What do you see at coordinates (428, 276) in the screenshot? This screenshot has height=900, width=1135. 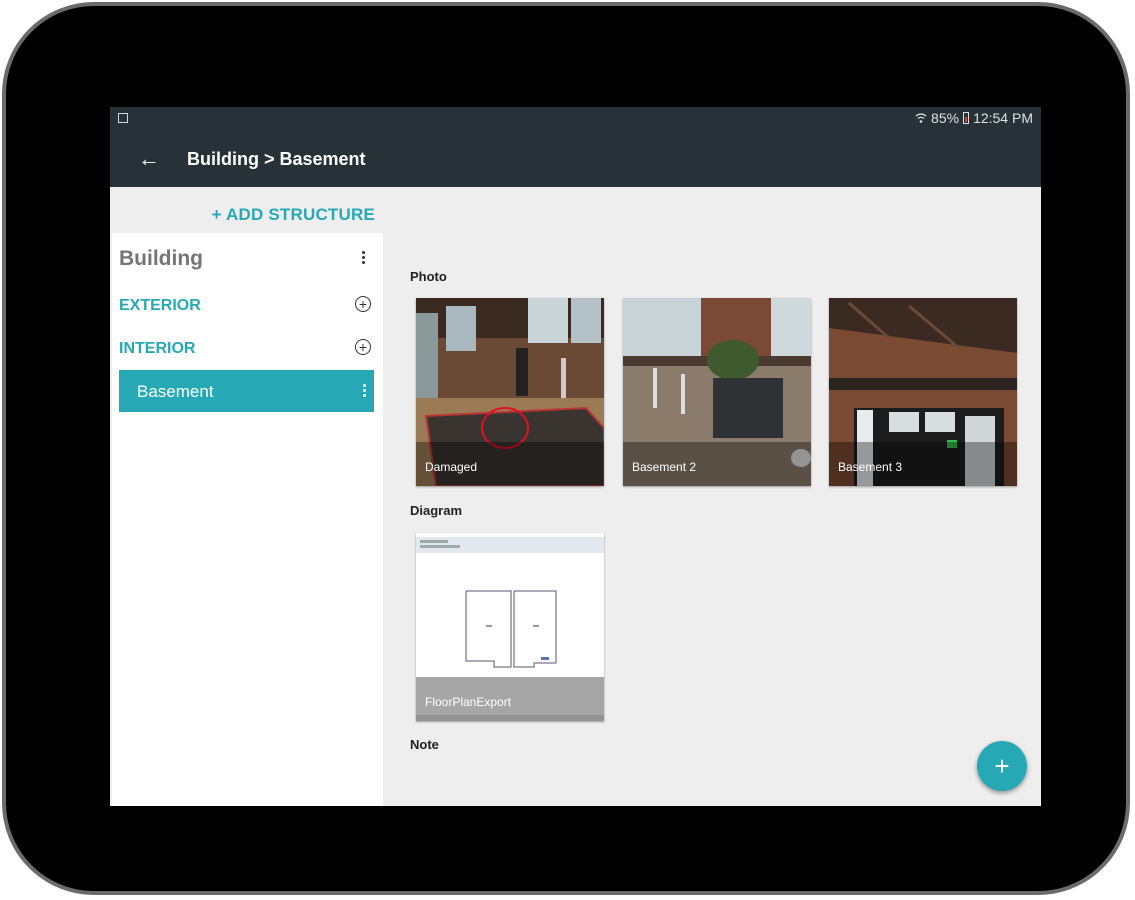 I see `photo-section-title: Photo` at bounding box center [428, 276].